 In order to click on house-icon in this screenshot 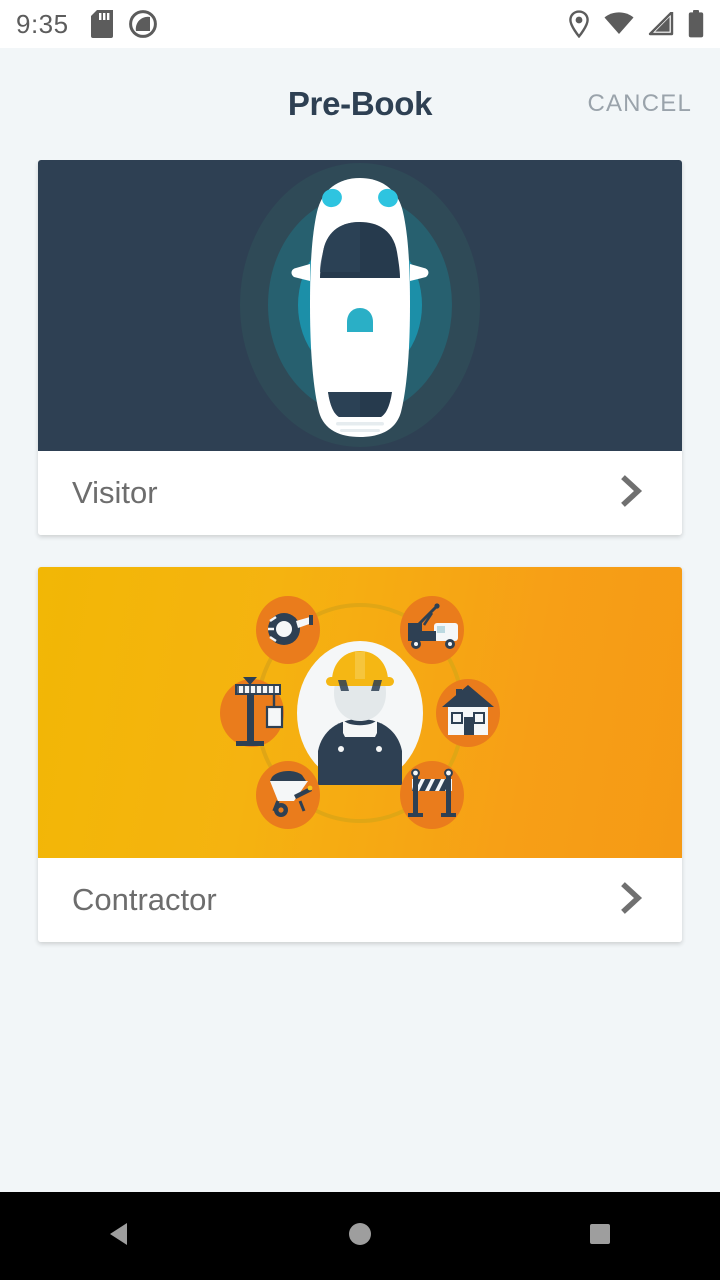, I will do `click(468, 713)`.